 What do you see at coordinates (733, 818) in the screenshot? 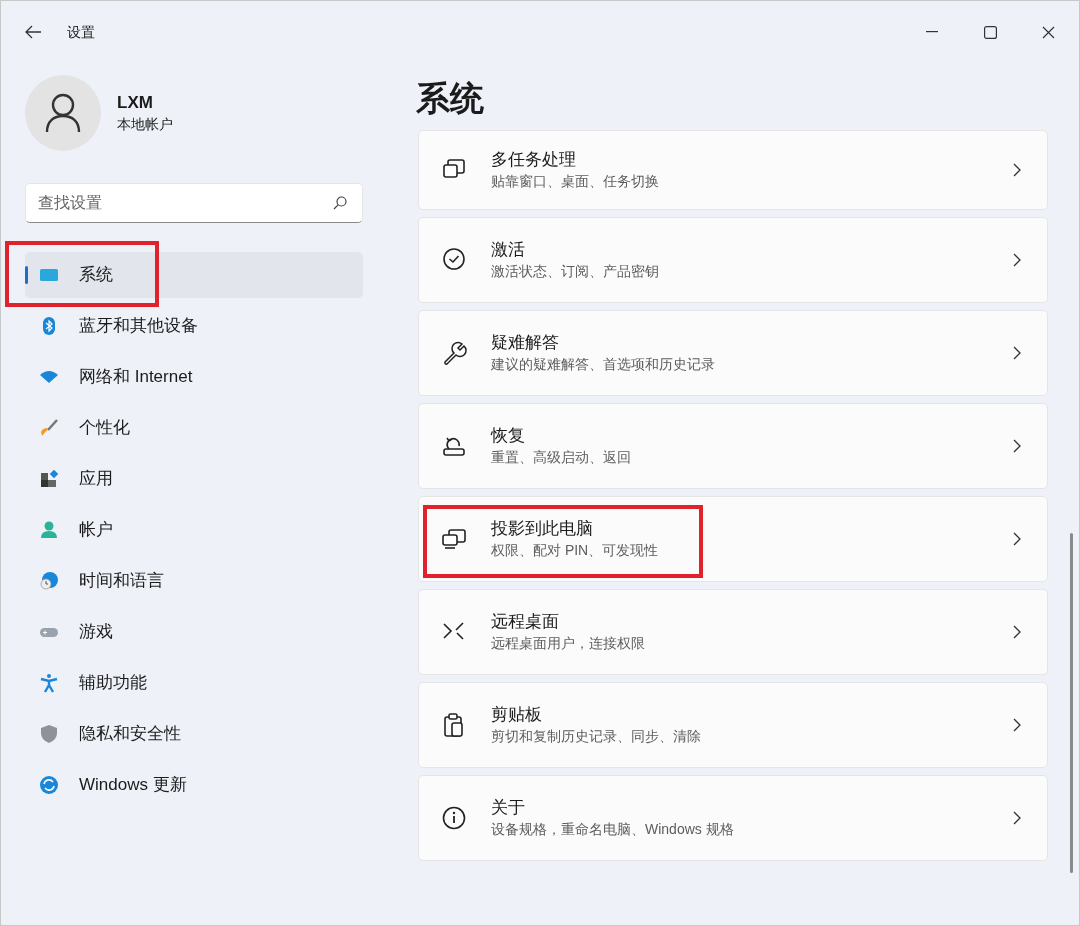
I see `settings-card: 关于 设备规格，重命名电脑、Windows 规格` at bounding box center [733, 818].